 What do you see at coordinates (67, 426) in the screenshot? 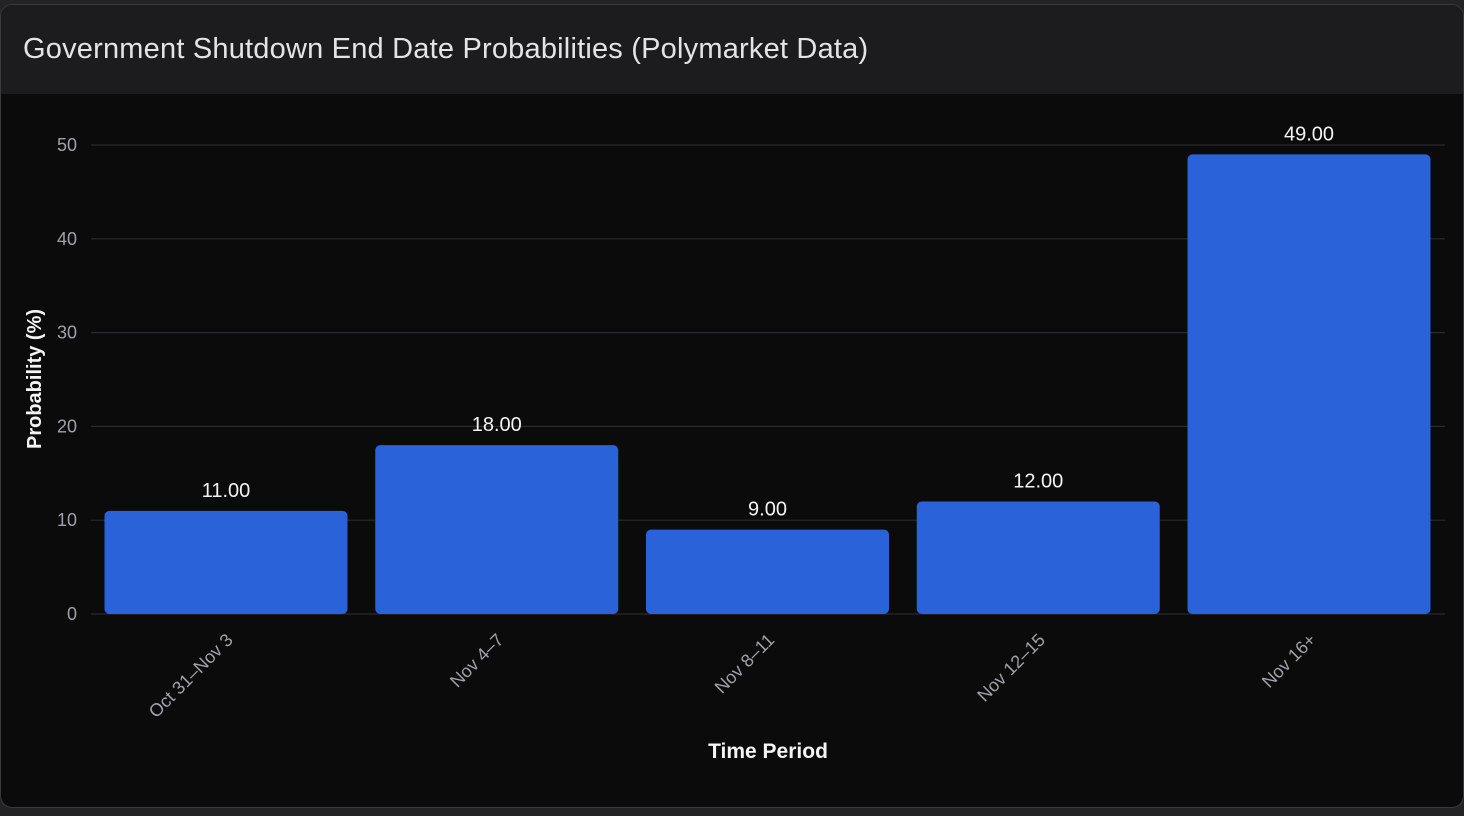
I see `y-tick-label: 20` at bounding box center [67, 426].